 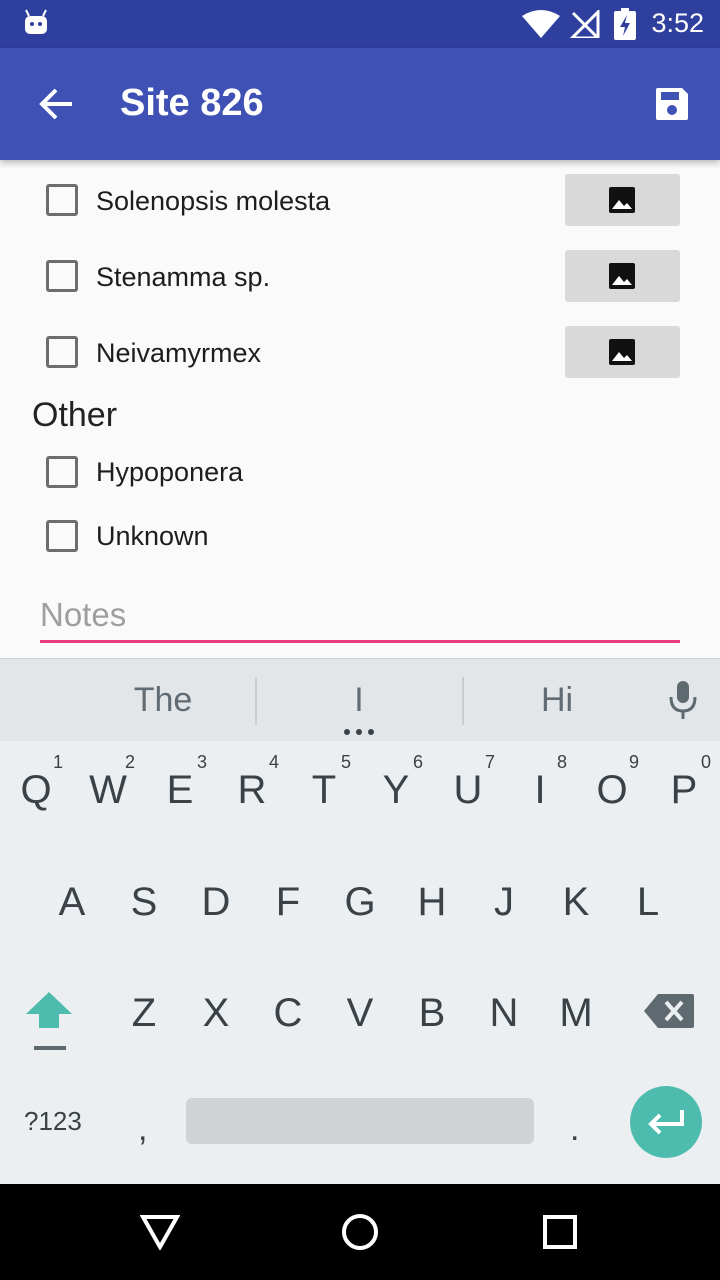 I want to click on notes-field, so click(x=360, y=617).